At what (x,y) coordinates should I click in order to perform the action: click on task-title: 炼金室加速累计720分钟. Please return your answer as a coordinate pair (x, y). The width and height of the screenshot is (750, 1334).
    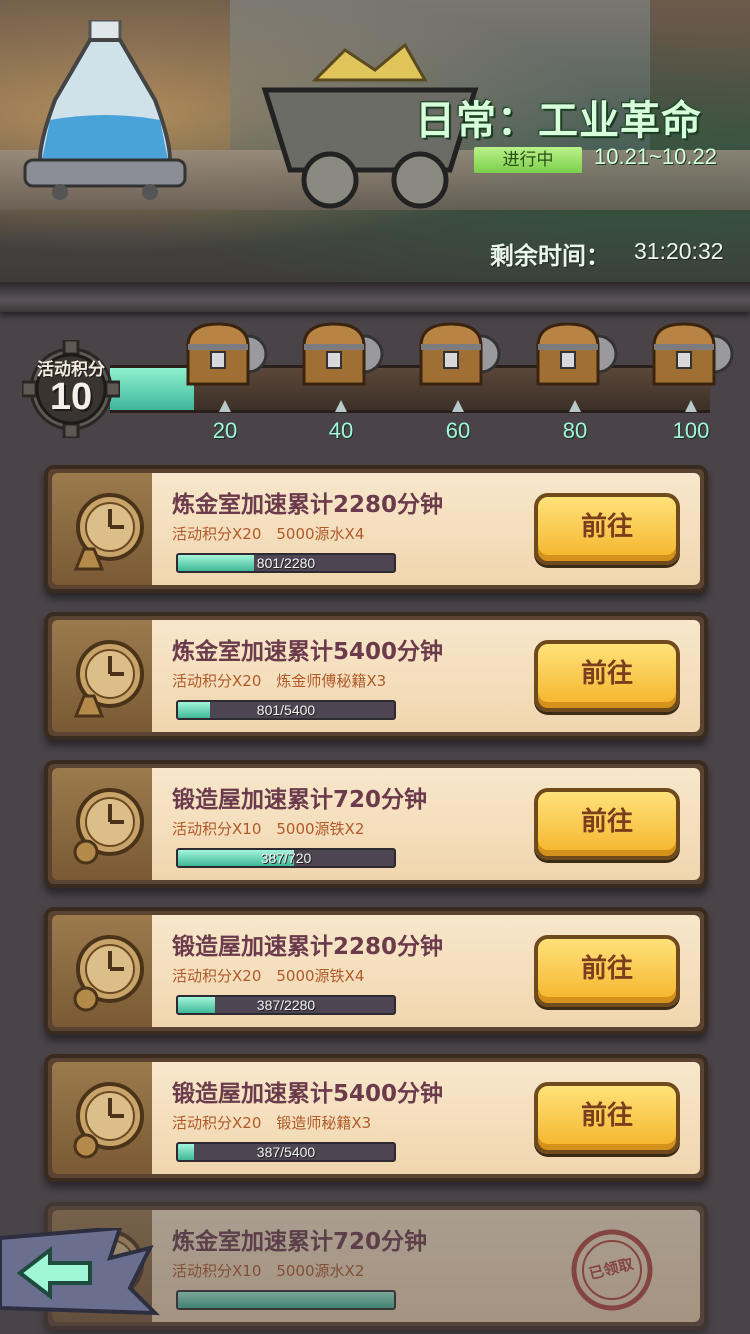
    Looking at the image, I should click on (300, 1242).